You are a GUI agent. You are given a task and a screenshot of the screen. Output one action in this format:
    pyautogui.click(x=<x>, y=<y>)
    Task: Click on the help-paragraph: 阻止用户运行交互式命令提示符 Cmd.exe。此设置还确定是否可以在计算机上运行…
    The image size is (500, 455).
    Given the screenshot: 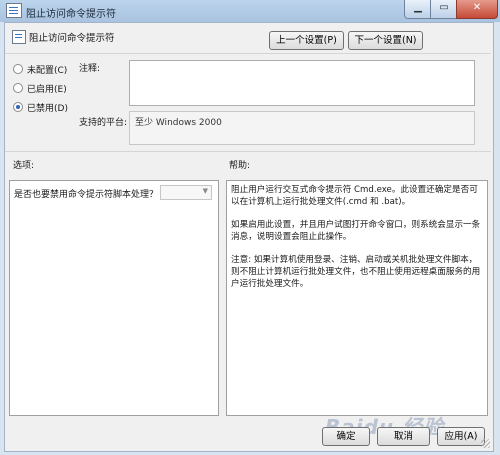 What is the action you would take?
    pyautogui.click(x=354, y=196)
    